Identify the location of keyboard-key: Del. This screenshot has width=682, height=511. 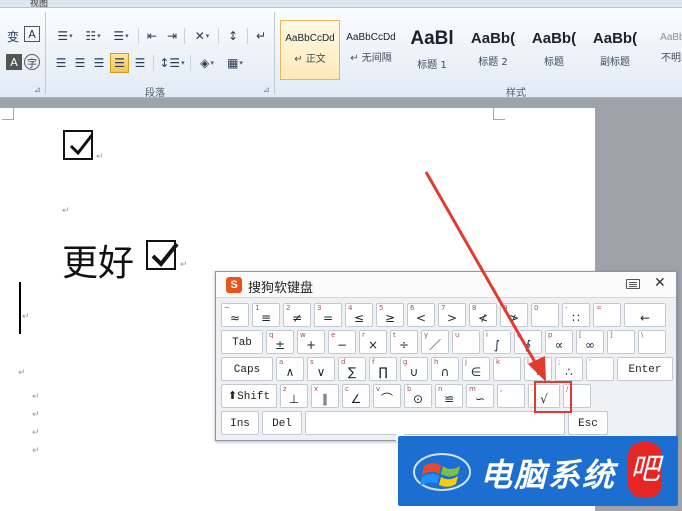
(282, 423).